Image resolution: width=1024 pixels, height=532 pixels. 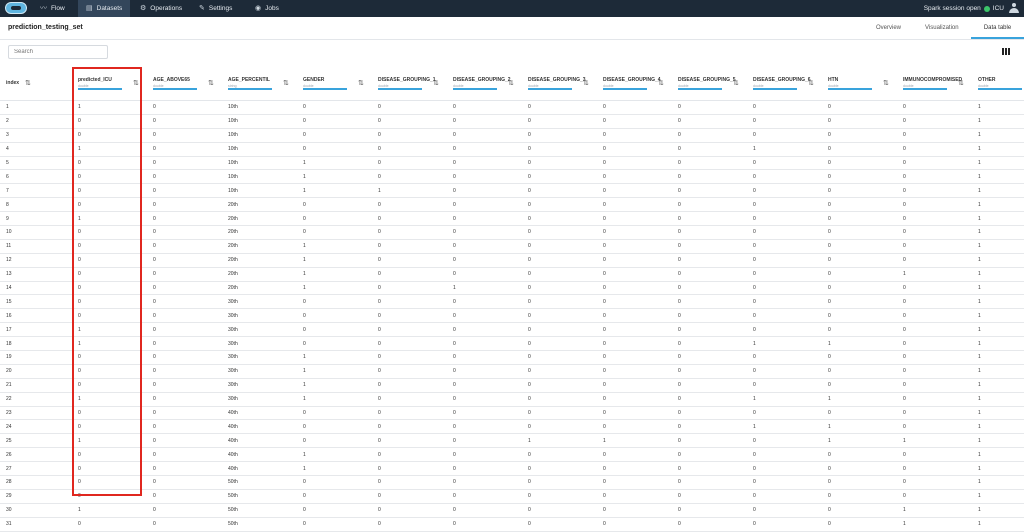 I want to click on search-input, so click(x=58, y=52).